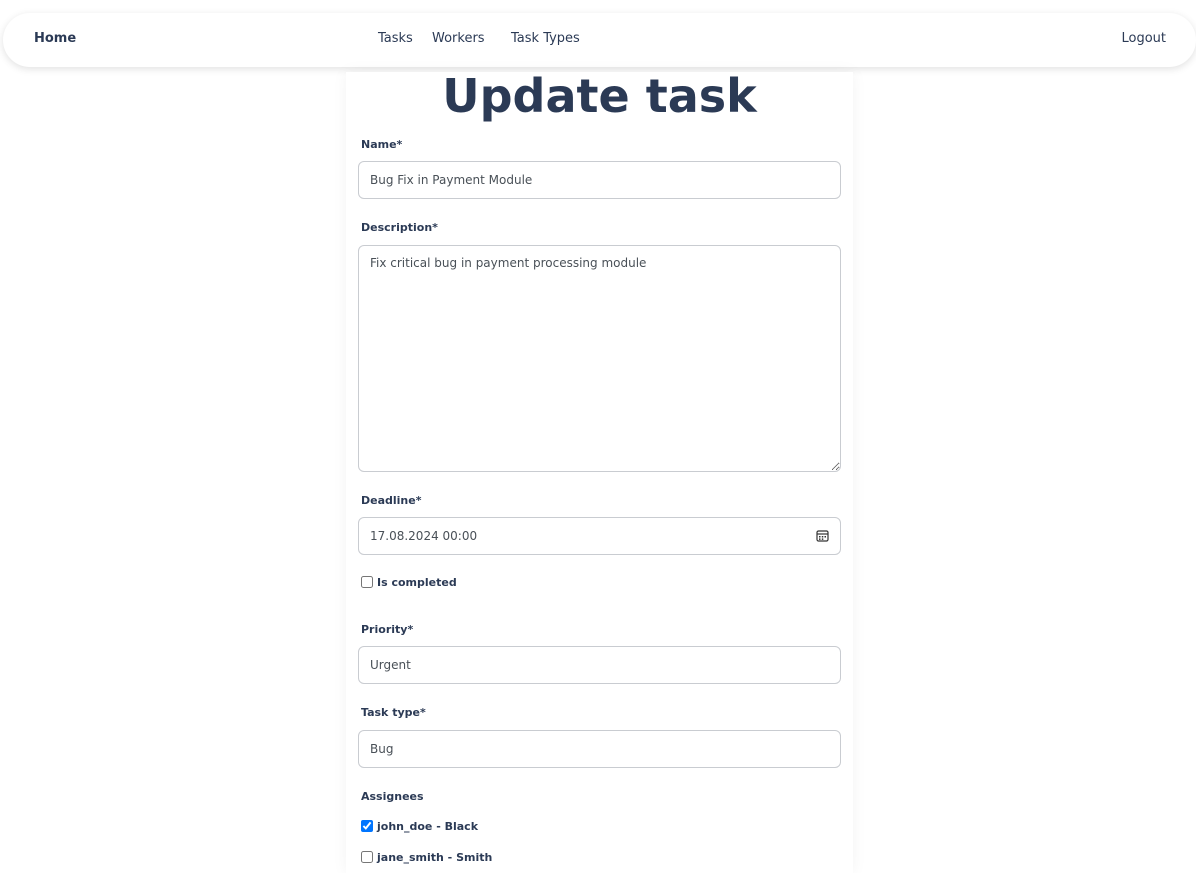 The height and width of the screenshot is (873, 1196). Describe the element at coordinates (599, 96) in the screenshot. I see `page-title: Update task` at that location.